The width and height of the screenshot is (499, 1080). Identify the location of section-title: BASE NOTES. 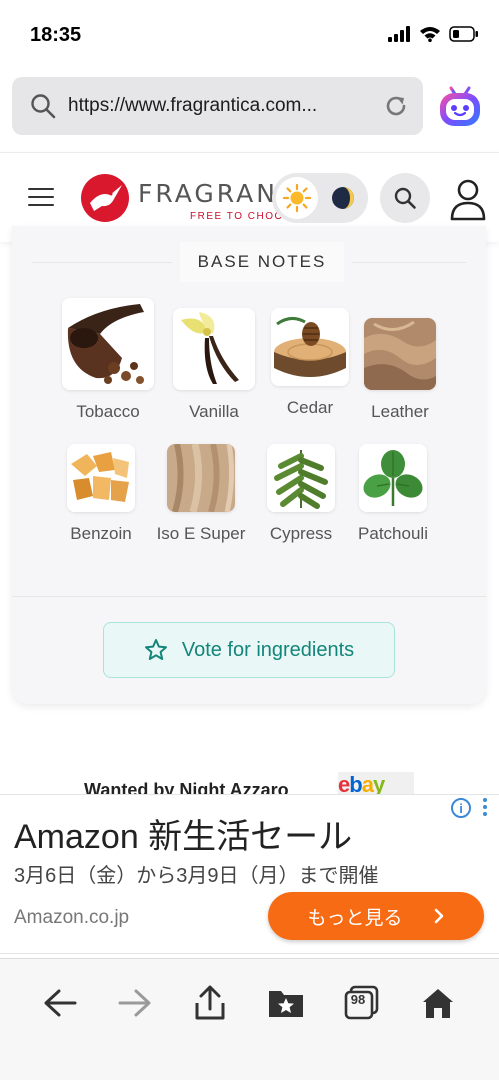
(262, 262).